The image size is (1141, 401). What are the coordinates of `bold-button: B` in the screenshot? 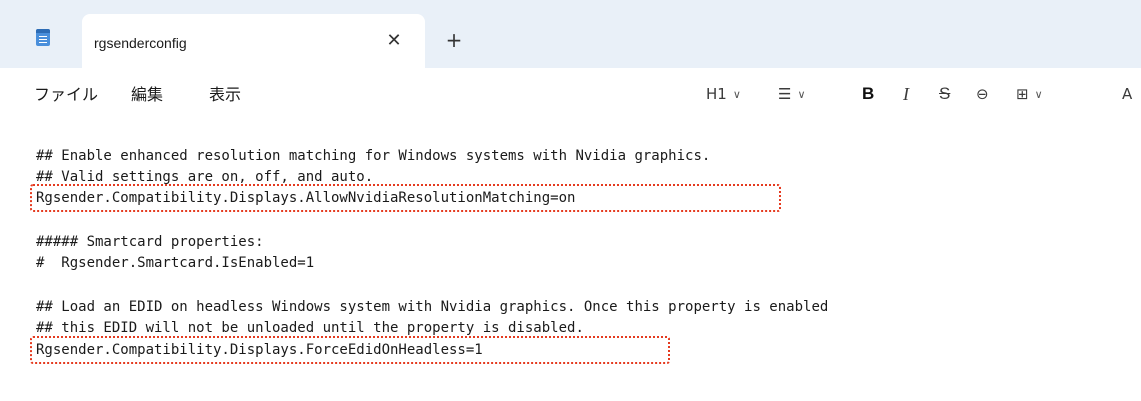 It's located at (868, 94).